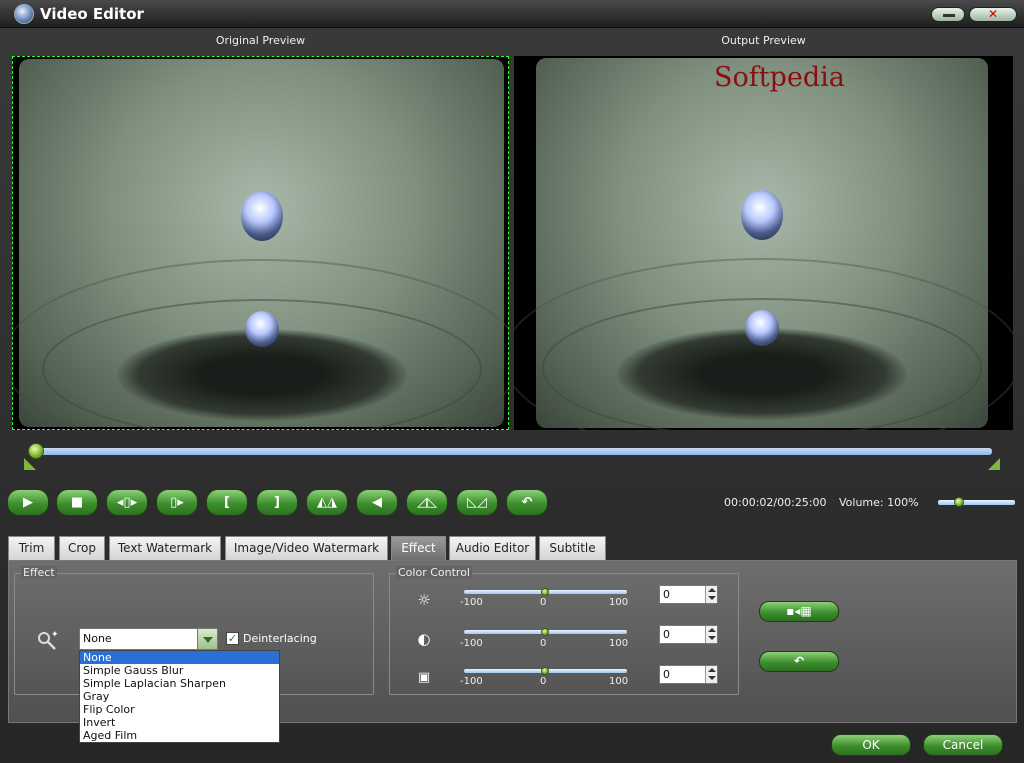 This screenshot has width=1024, height=763. I want to click on saturation-value: 0, so click(666, 674).